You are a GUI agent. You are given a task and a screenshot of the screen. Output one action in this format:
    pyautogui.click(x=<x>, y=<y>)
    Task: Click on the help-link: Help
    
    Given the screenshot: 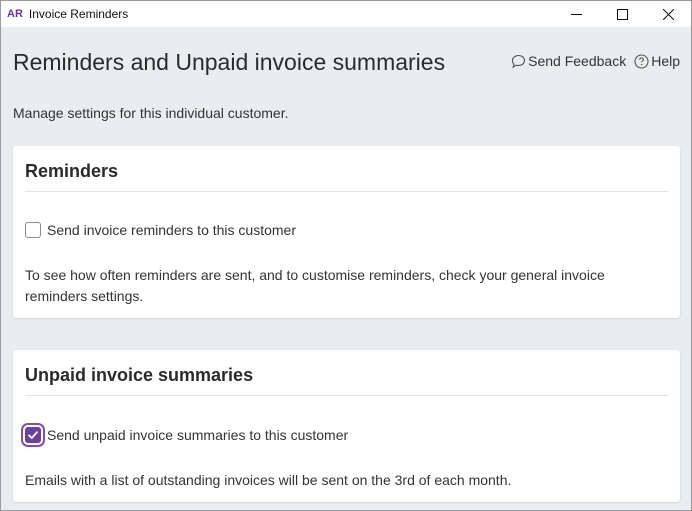 What is the action you would take?
    pyautogui.click(x=657, y=61)
    